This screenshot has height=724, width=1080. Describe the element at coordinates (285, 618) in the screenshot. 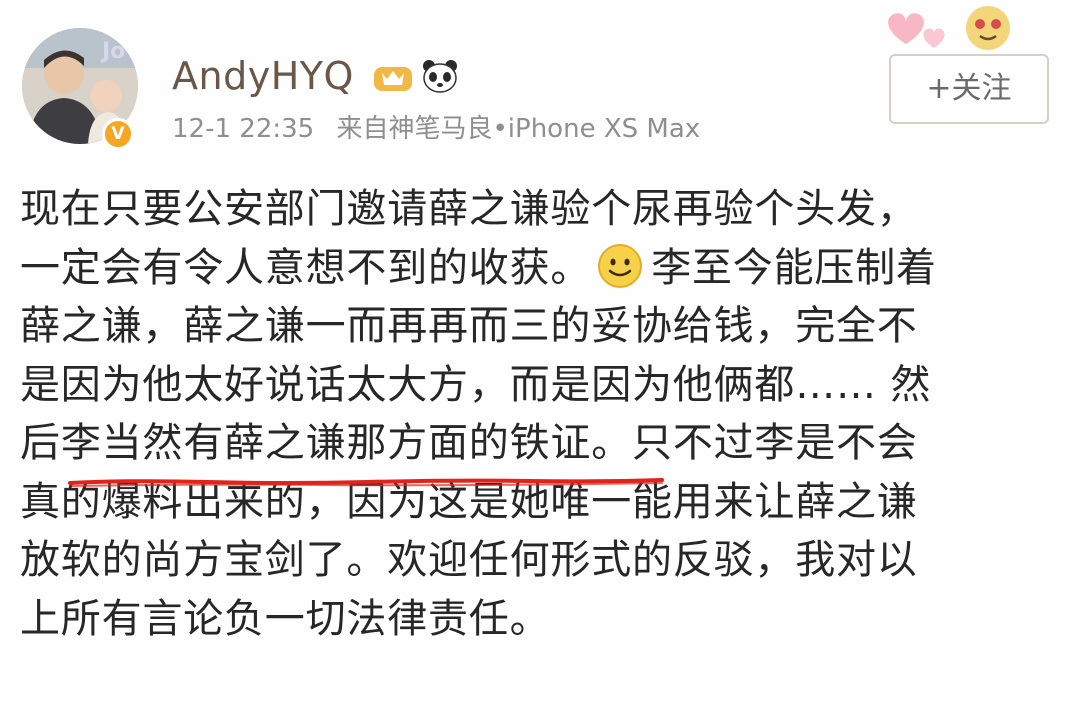

I see `post-text: 上所有言论负一切法律责任。` at that location.